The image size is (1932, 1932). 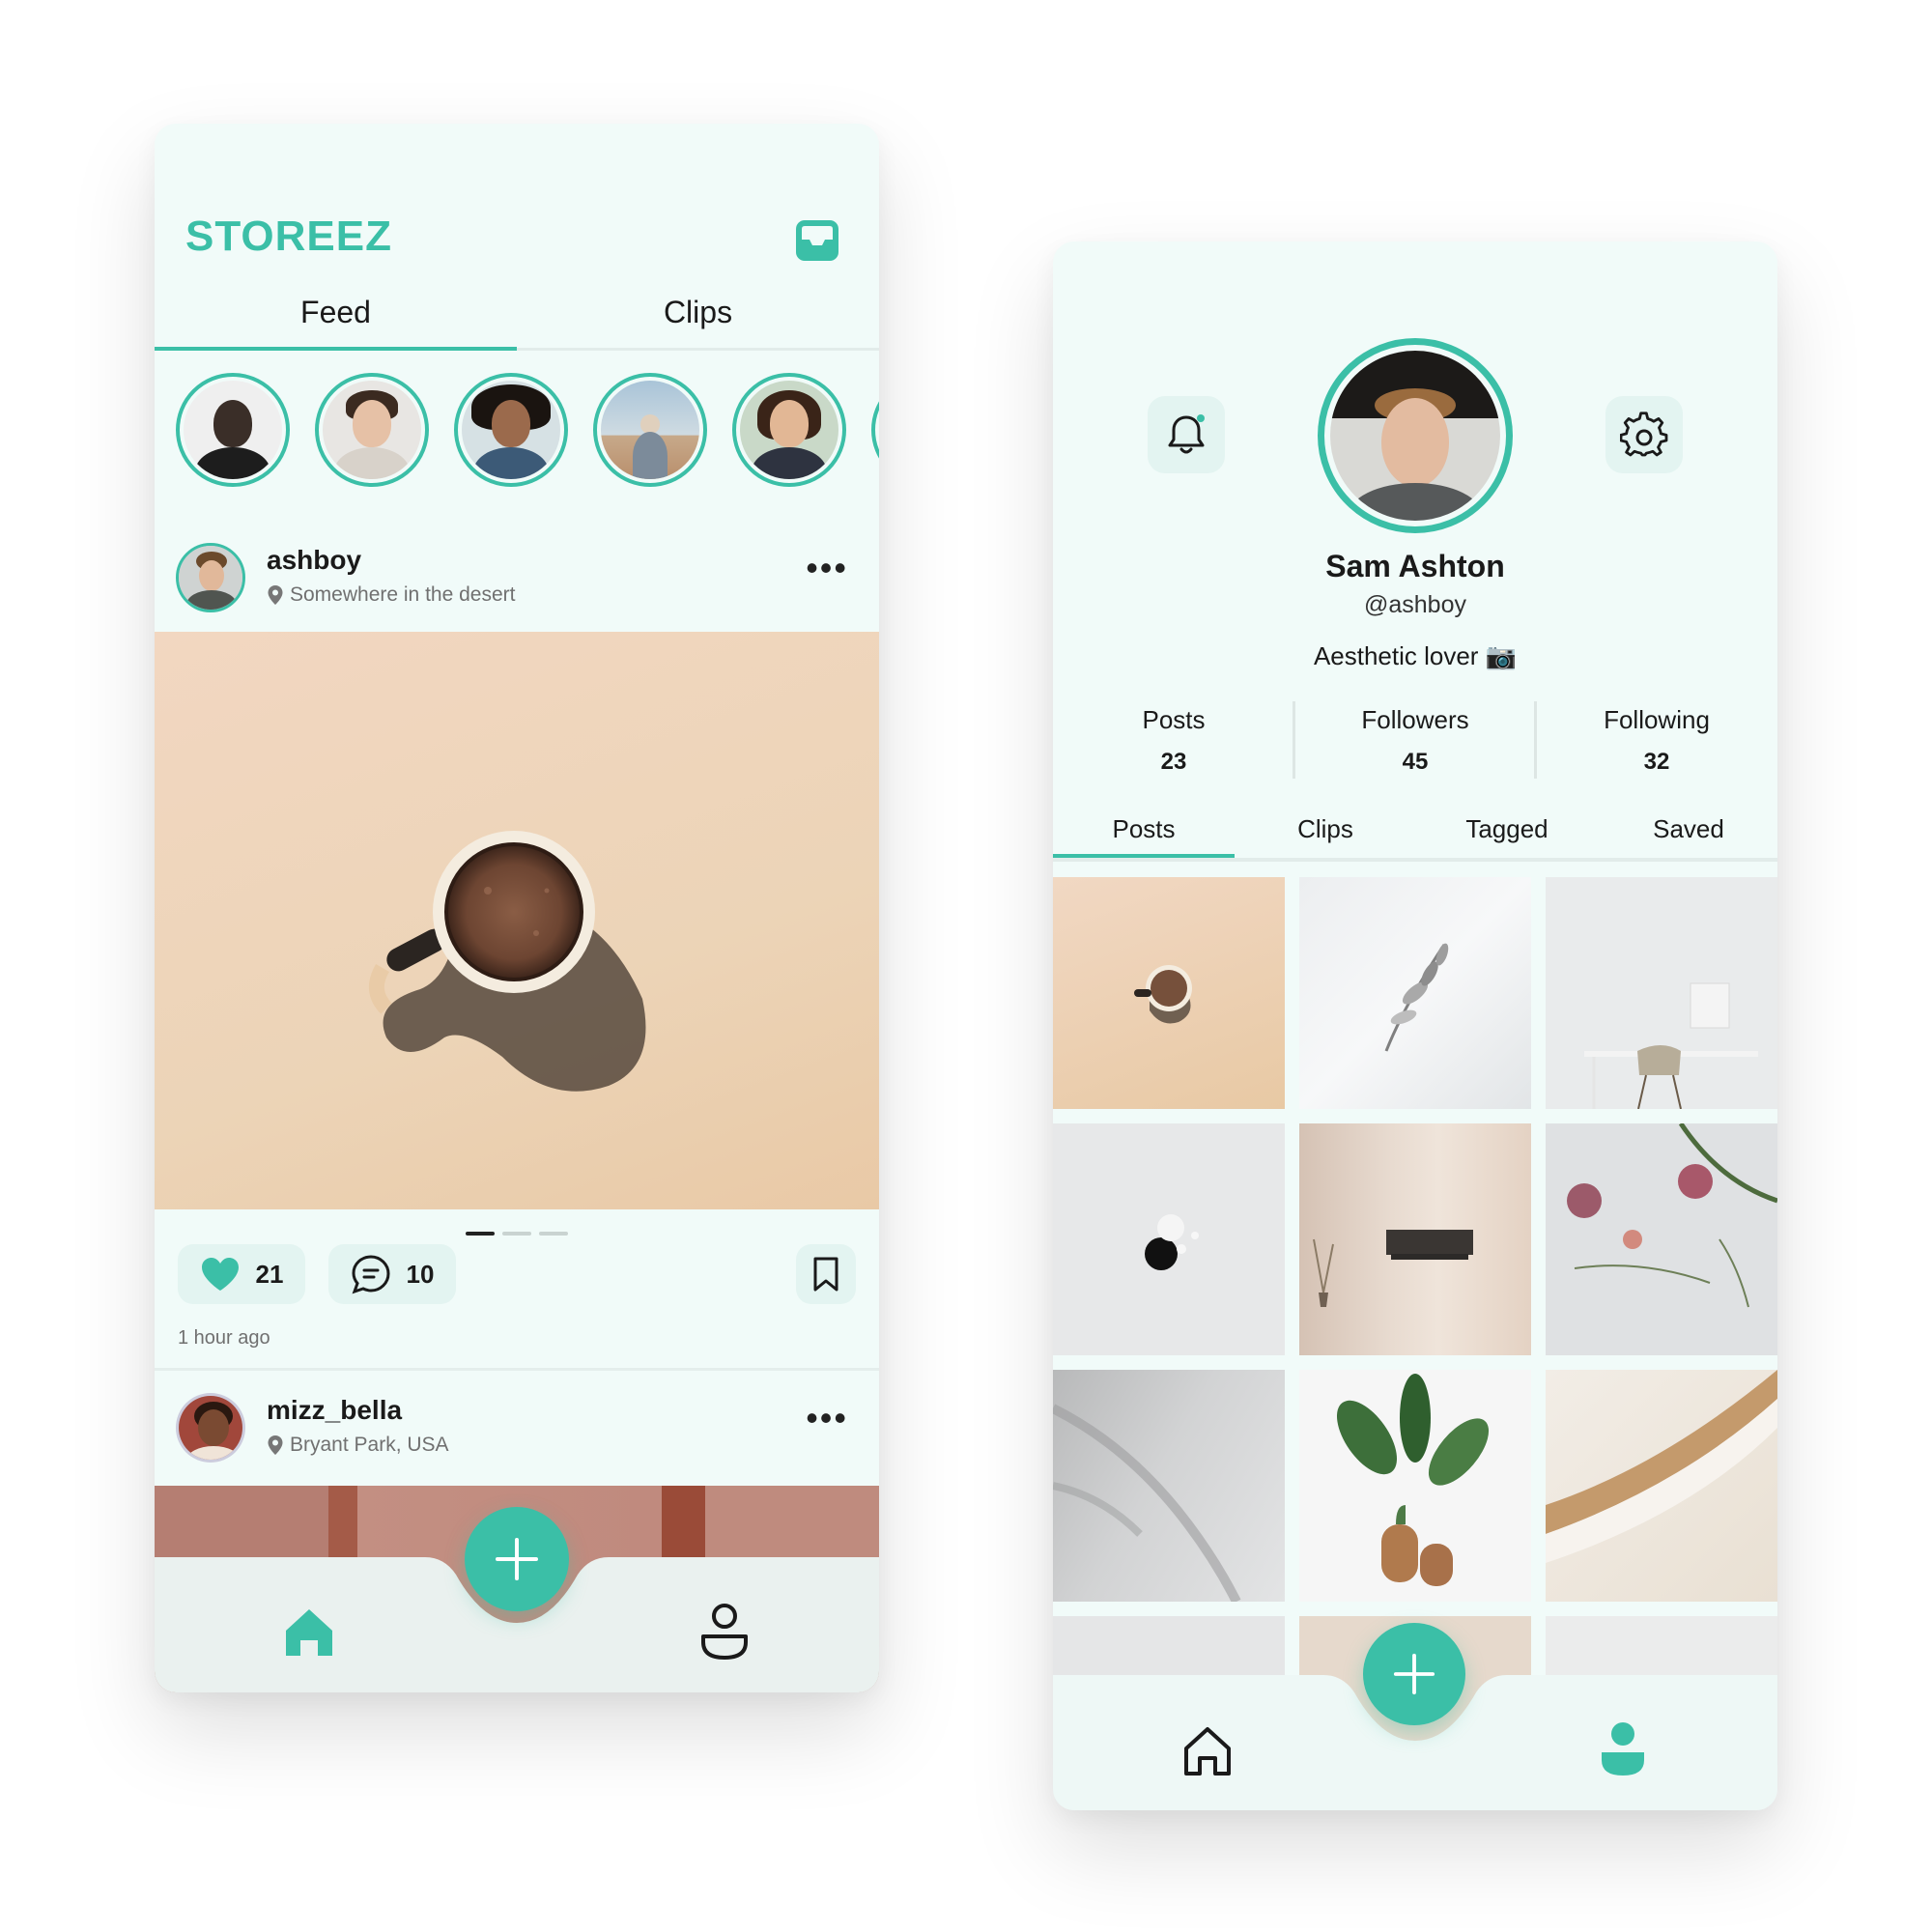 What do you see at coordinates (403, 594) in the screenshot?
I see `location-text: Somewhere in the desert` at bounding box center [403, 594].